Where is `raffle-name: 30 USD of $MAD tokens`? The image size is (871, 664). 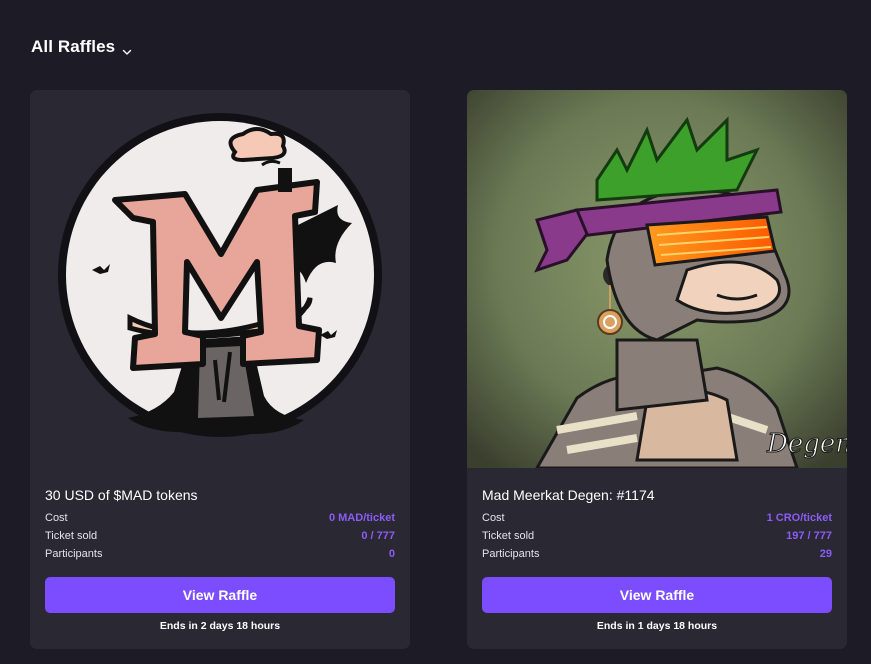
raffle-name: 30 USD of $MAD tokens is located at coordinates (121, 495).